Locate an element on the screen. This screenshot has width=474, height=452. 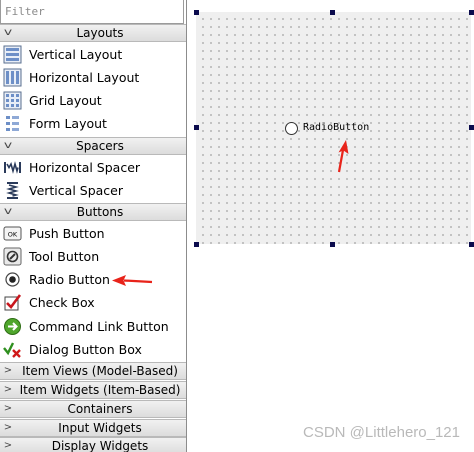
widget-item-check-box: Check Box is located at coordinates (93, 302).